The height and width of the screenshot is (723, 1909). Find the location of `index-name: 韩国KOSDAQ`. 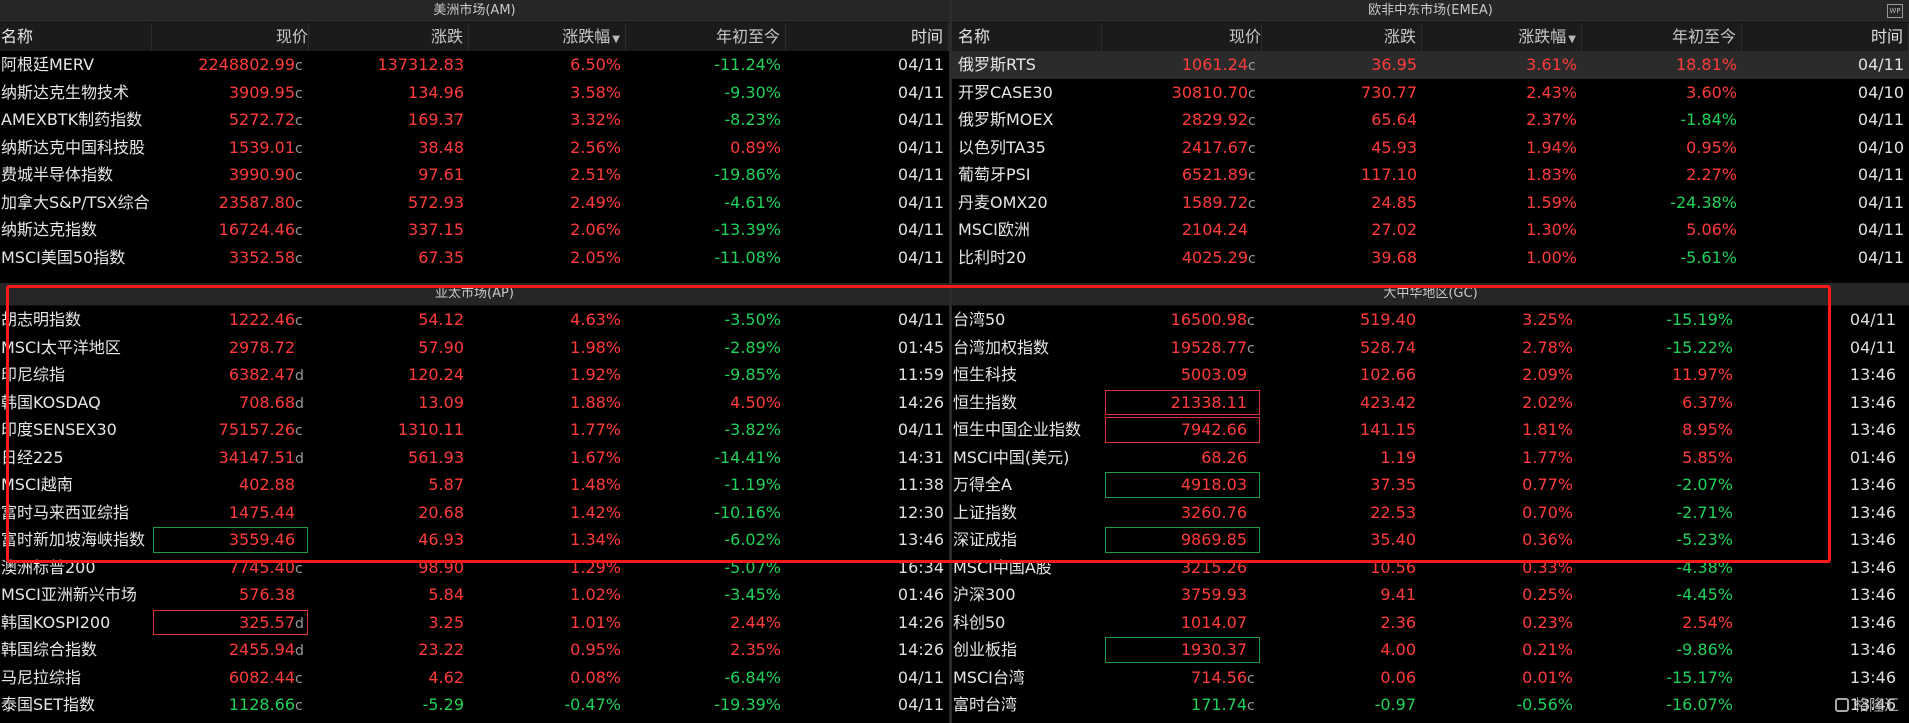

index-name: 韩国KOSDAQ is located at coordinates (51, 402).